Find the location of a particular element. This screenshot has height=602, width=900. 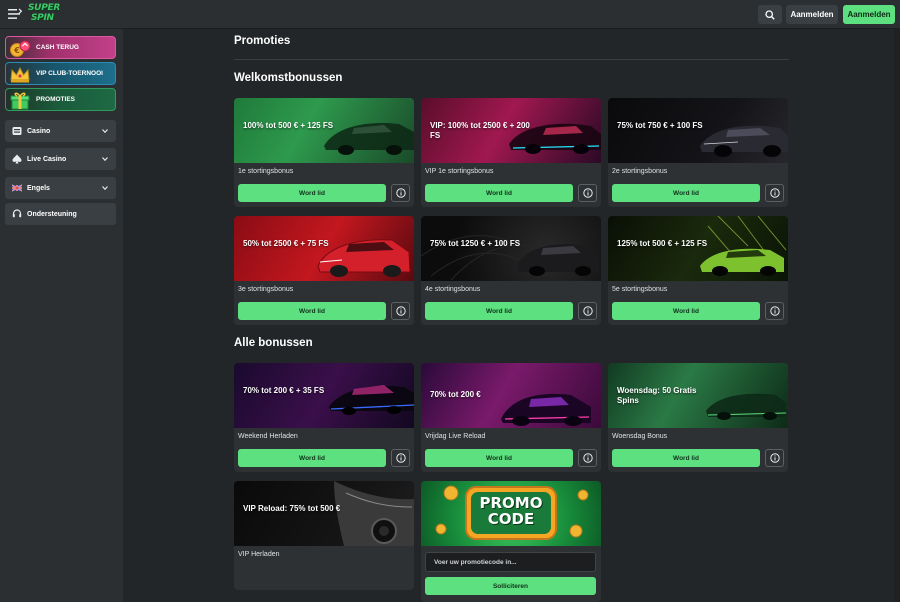

bonus-banner-text: 50% tot 2500 € + 75 FS is located at coordinates (286, 243).